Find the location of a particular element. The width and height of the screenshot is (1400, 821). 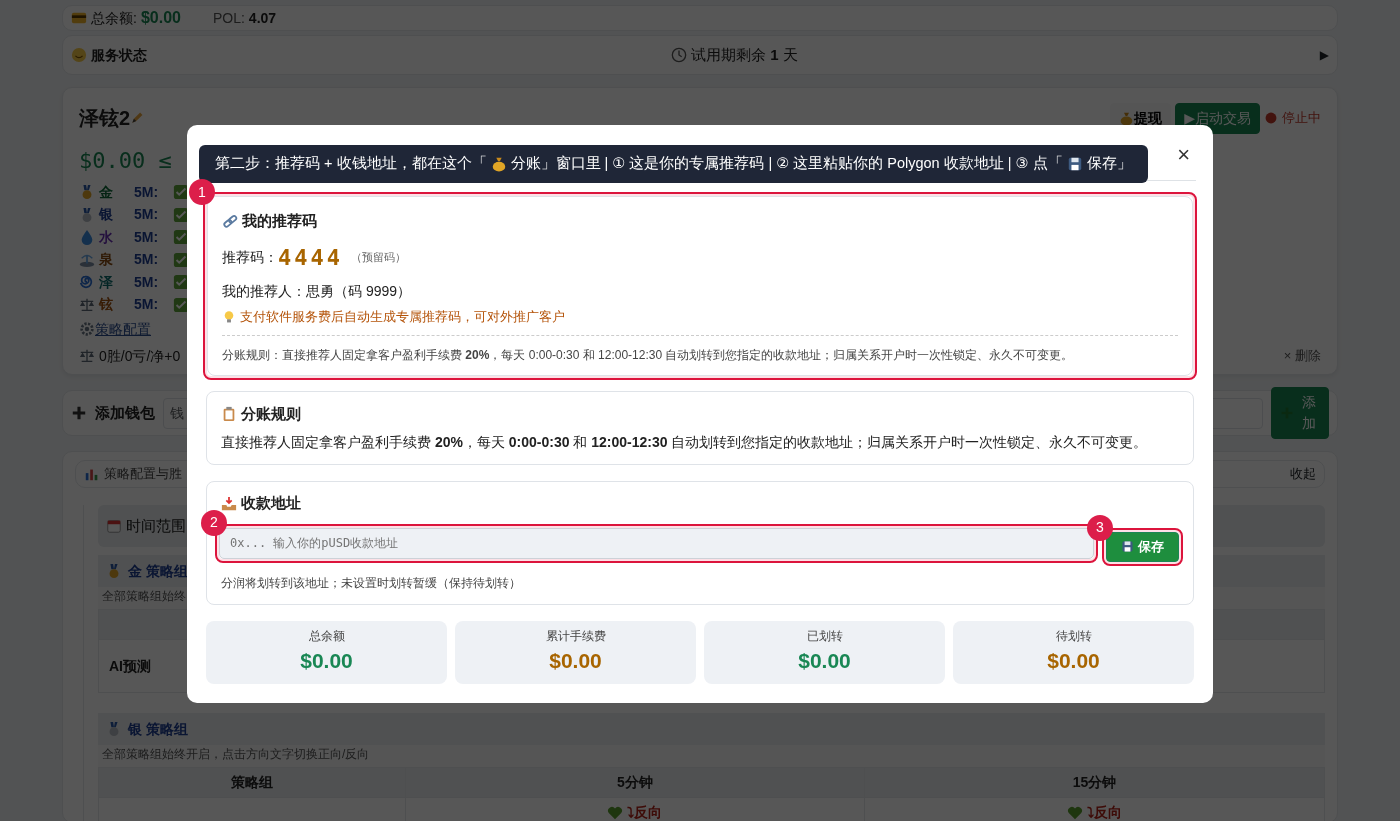

link-icon is located at coordinates (230, 221).